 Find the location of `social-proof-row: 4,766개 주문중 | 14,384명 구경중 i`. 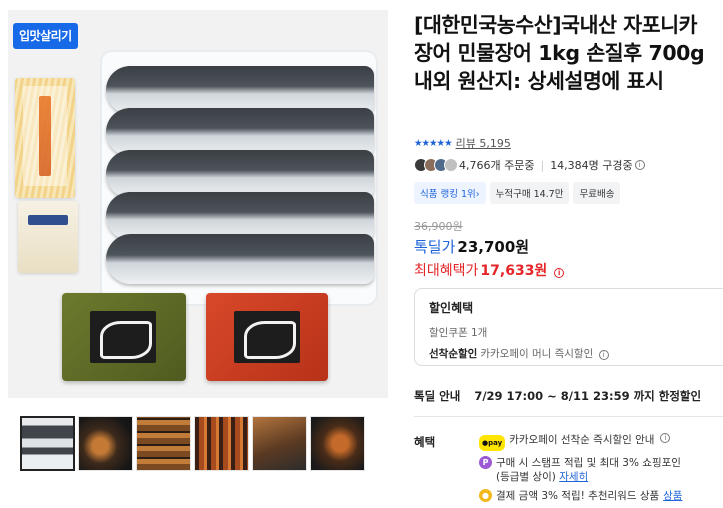

social-proof-row: 4,766개 주문중 | 14,384명 구경중 i is located at coordinates (529, 165).